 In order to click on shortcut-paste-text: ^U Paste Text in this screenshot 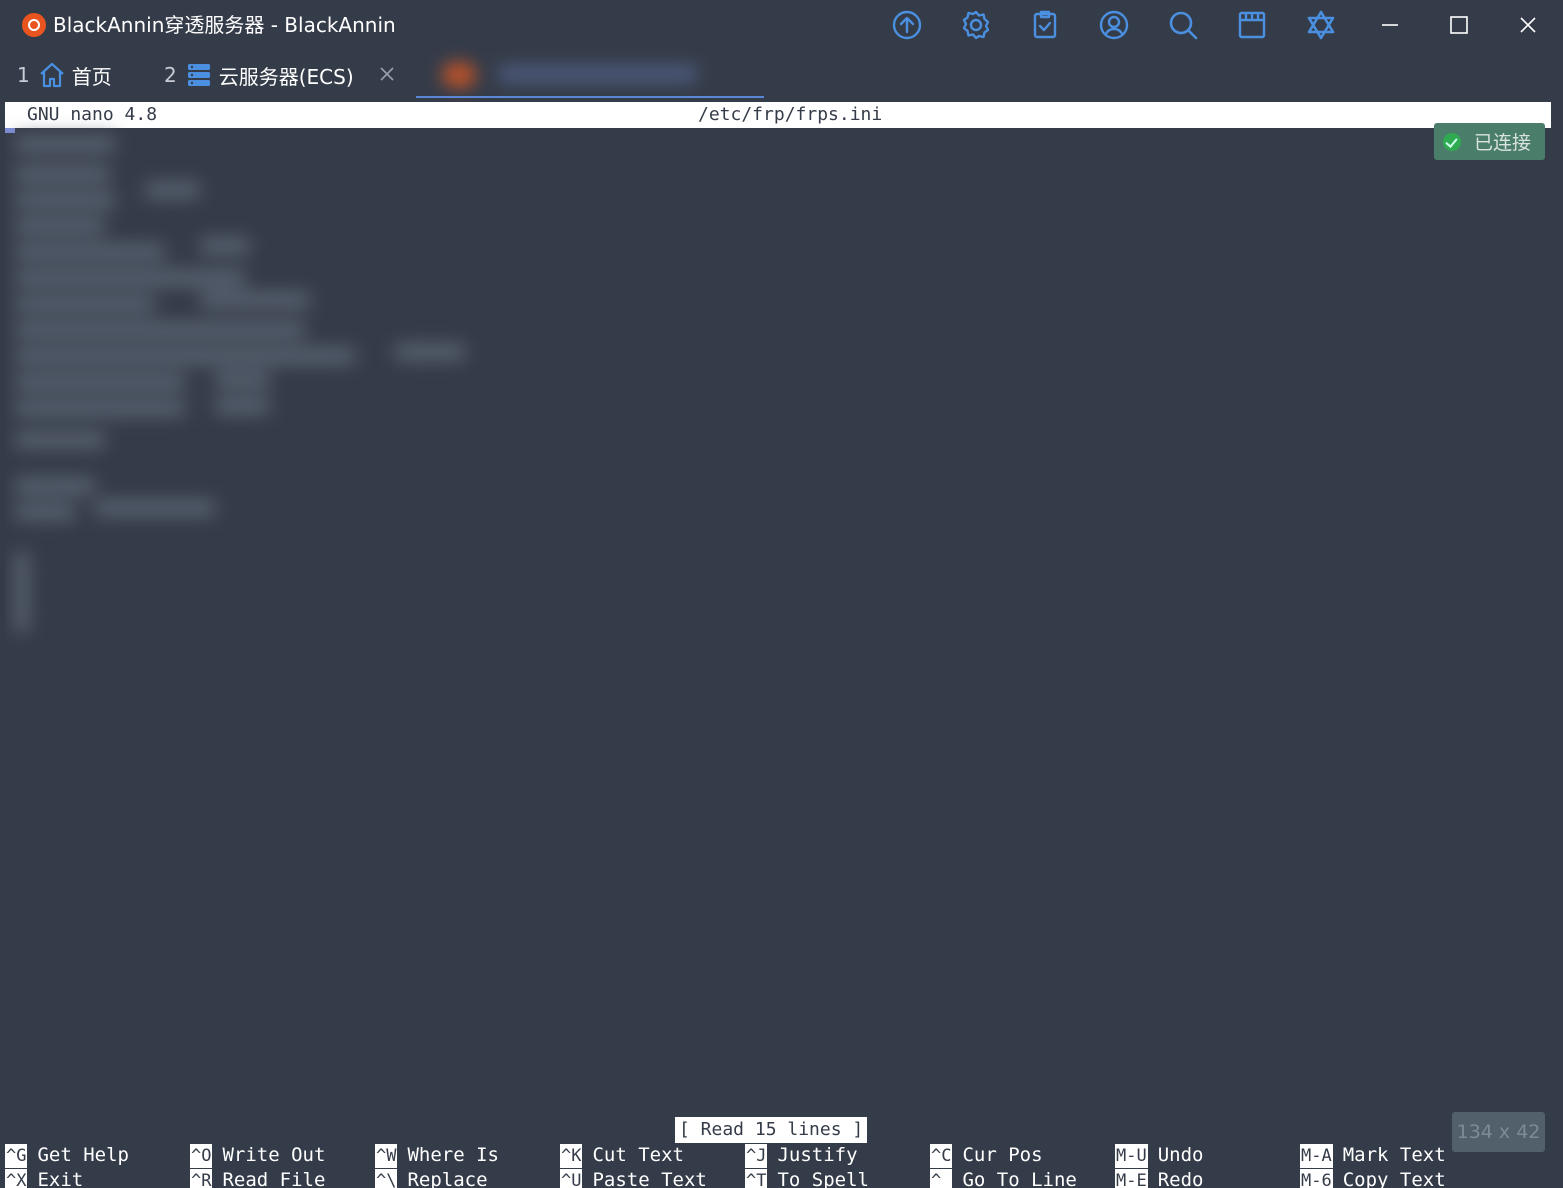, I will do `click(633, 1178)`.